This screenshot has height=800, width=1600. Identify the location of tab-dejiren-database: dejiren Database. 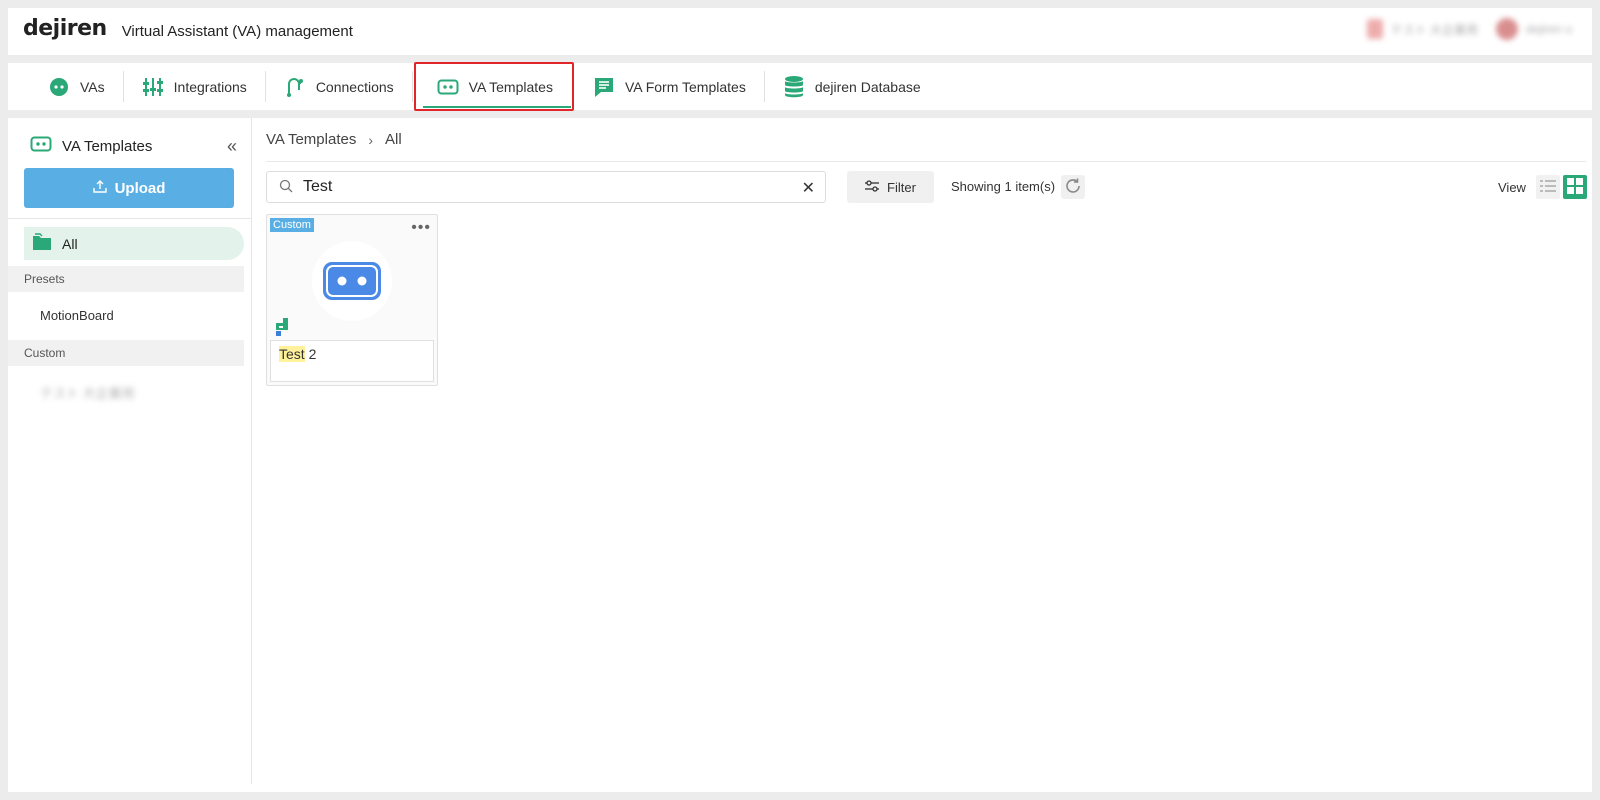
(852, 86).